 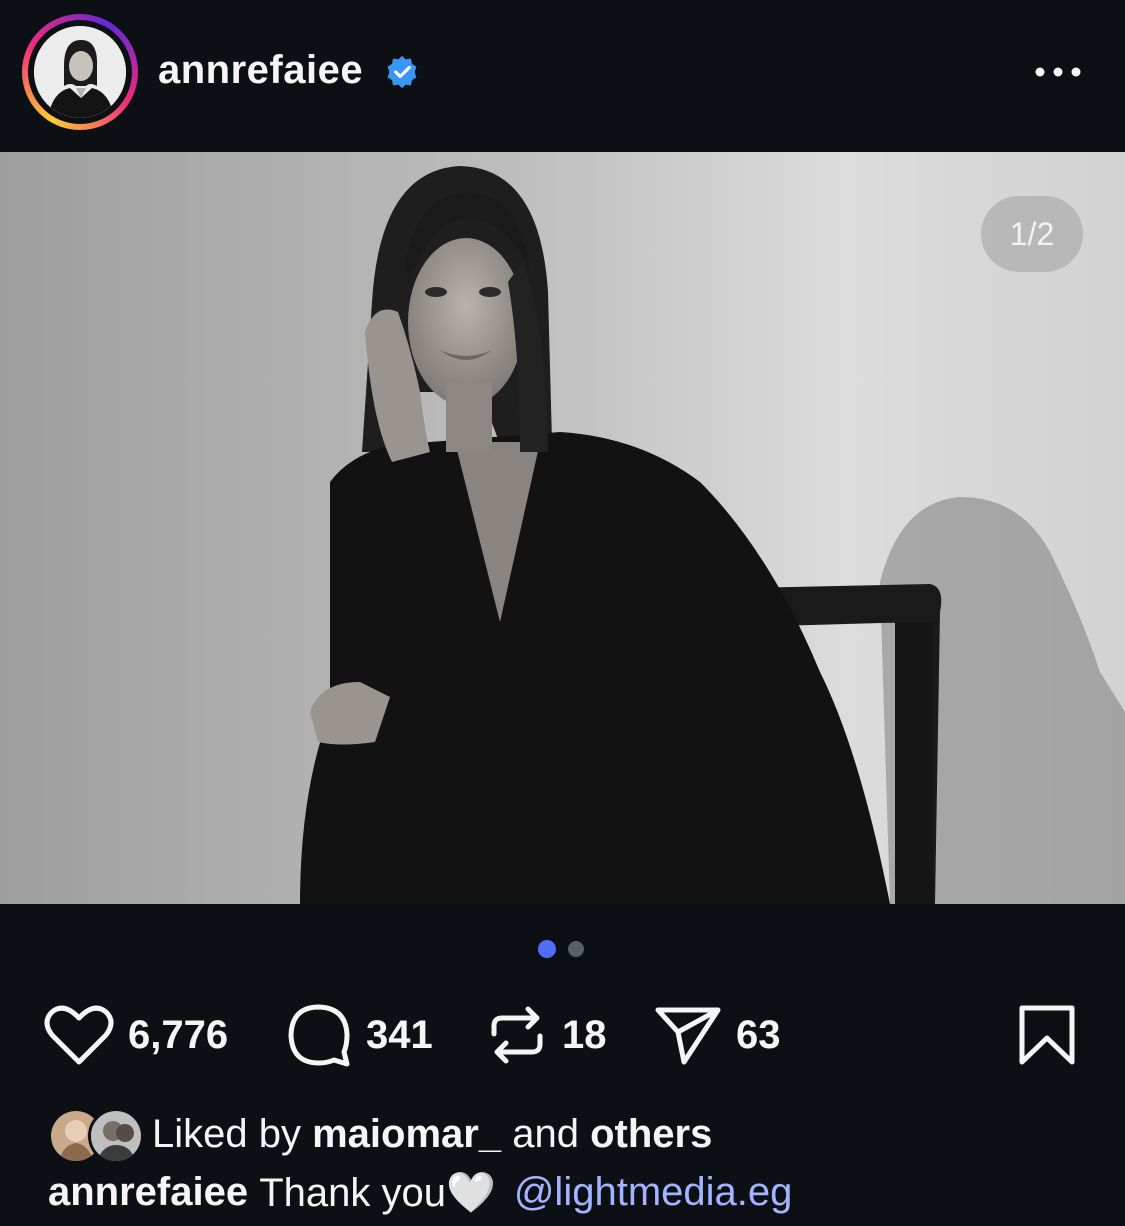 I want to click on carousel-indicator, so click(x=566, y=950).